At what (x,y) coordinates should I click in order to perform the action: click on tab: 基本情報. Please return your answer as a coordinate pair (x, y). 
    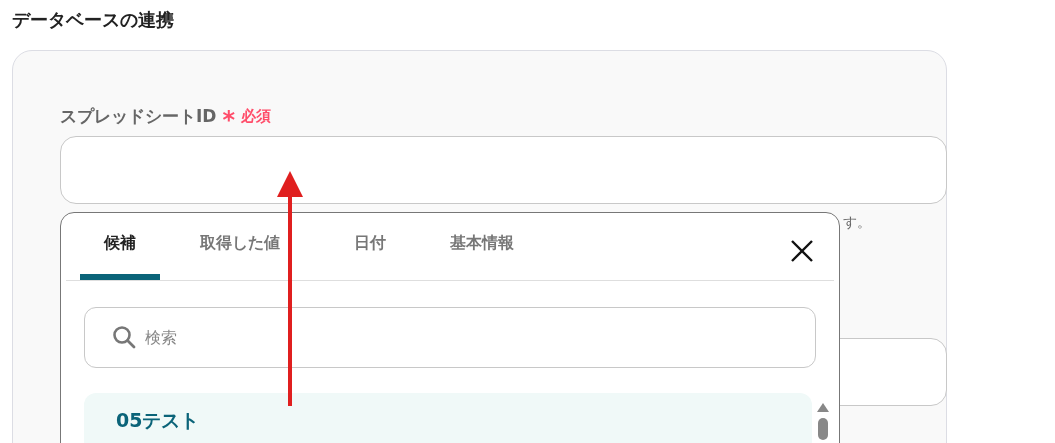
    Looking at the image, I should click on (482, 246).